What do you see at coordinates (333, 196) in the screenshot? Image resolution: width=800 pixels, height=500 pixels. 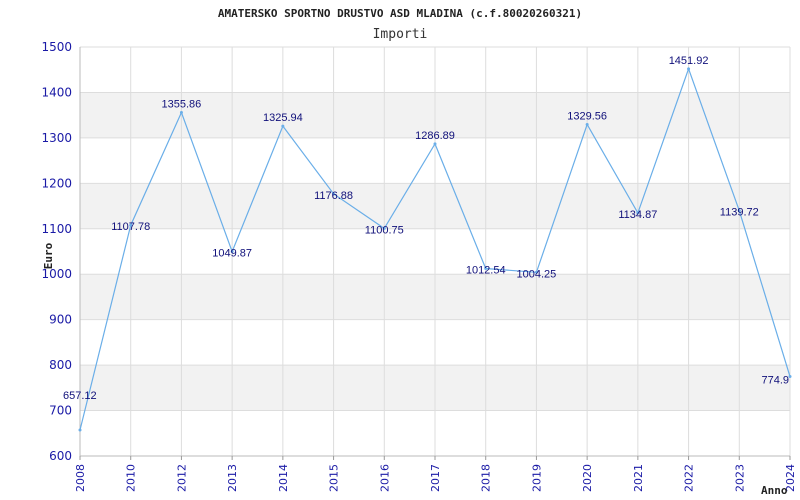 I see `data-label: 1176.88` at bounding box center [333, 196].